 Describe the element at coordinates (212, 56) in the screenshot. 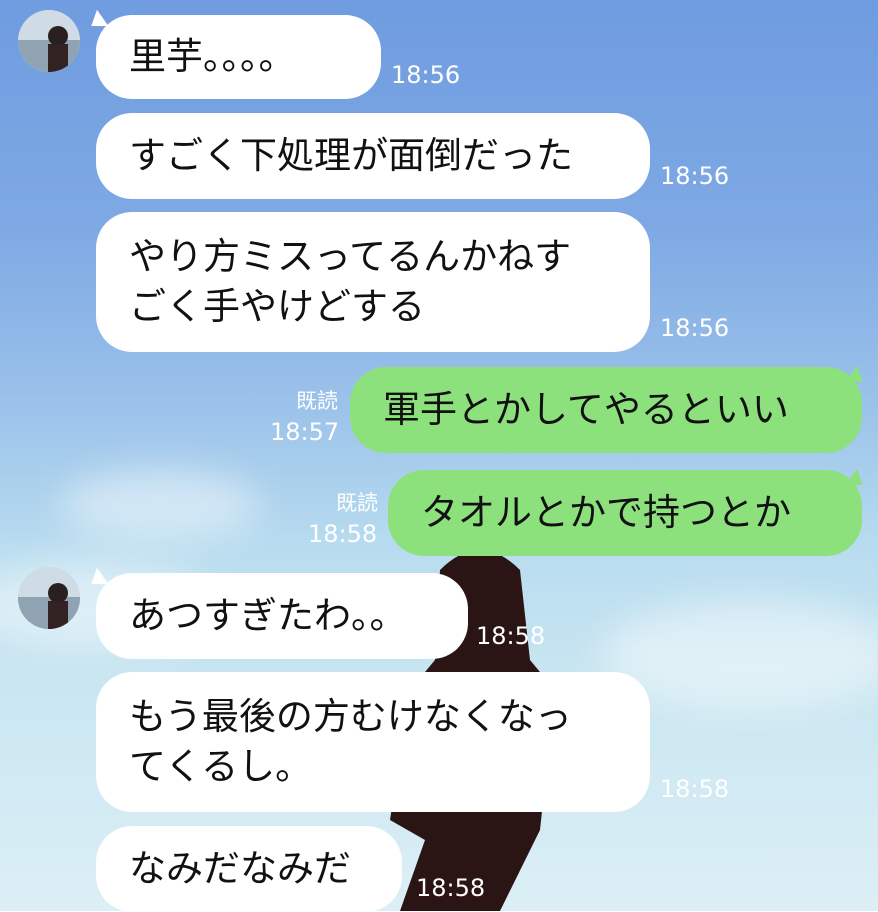

I see `message-text: 里芋。。。。` at that location.